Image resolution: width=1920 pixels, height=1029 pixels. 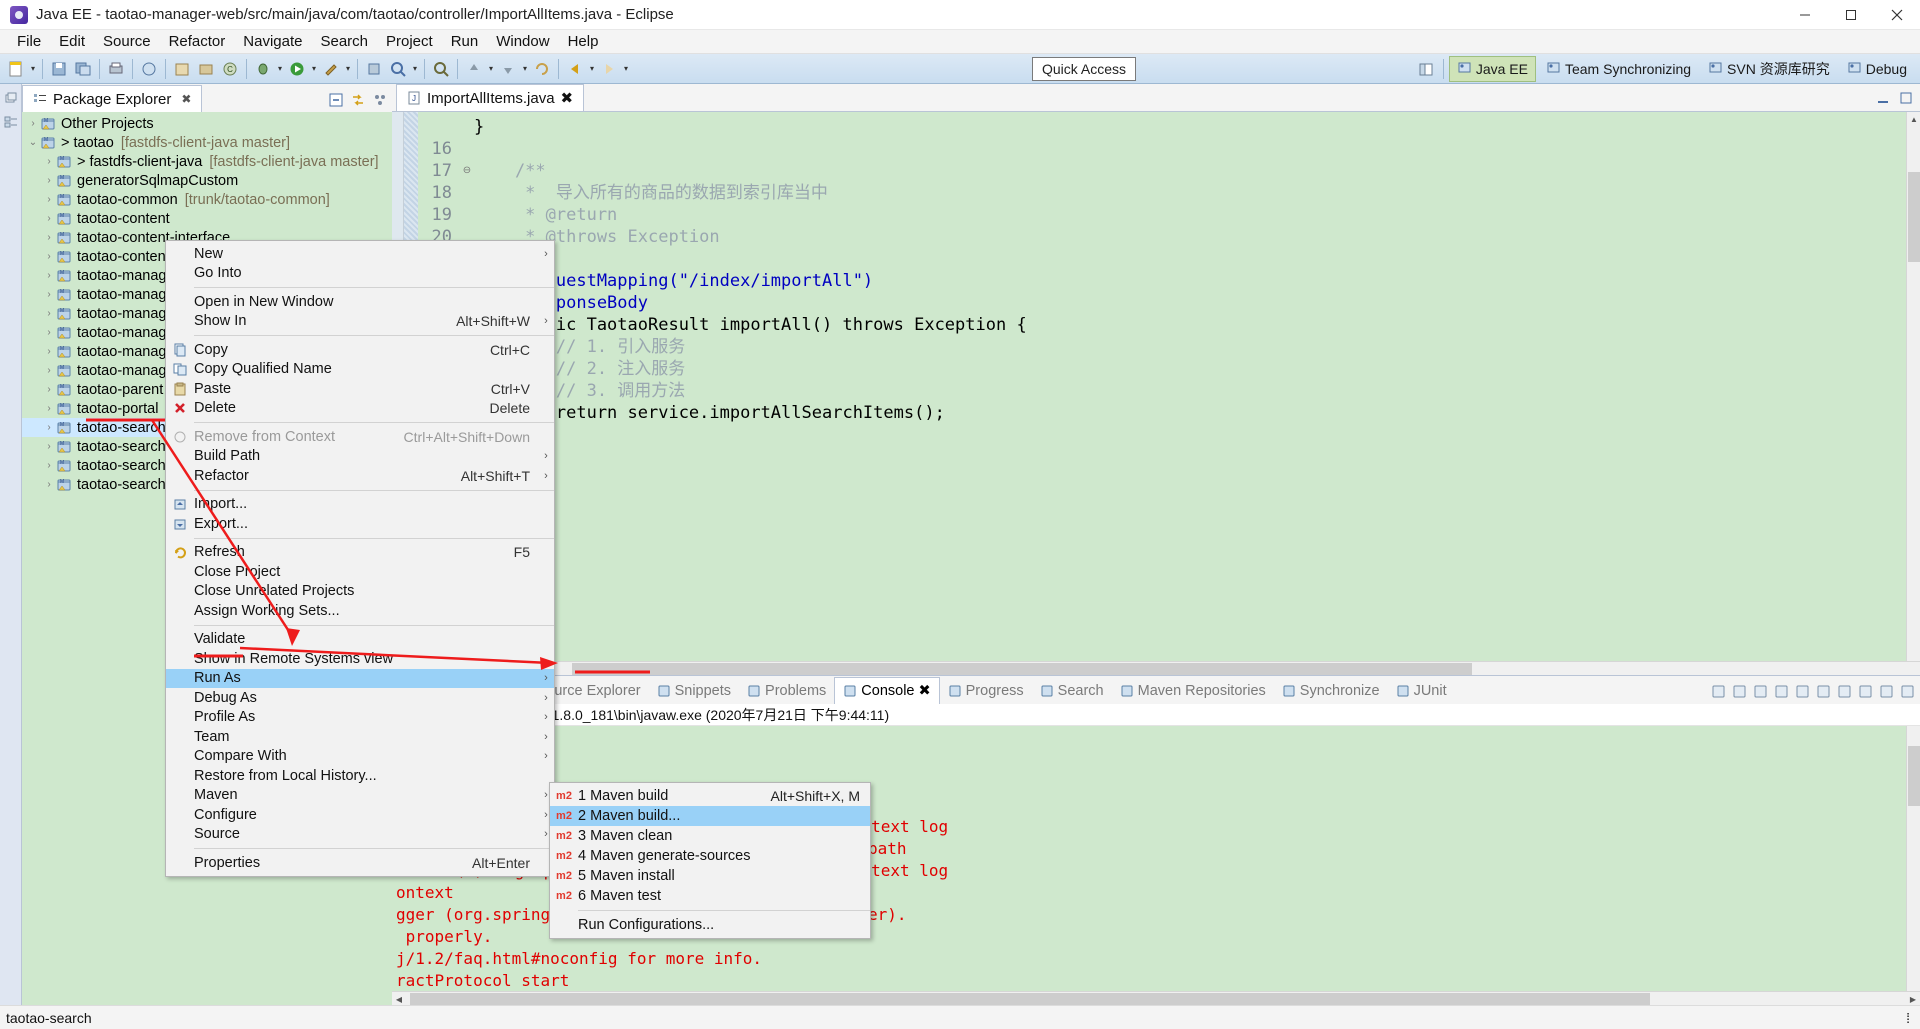 I want to click on tab-progress: Progress, so click(x=986, y=691).